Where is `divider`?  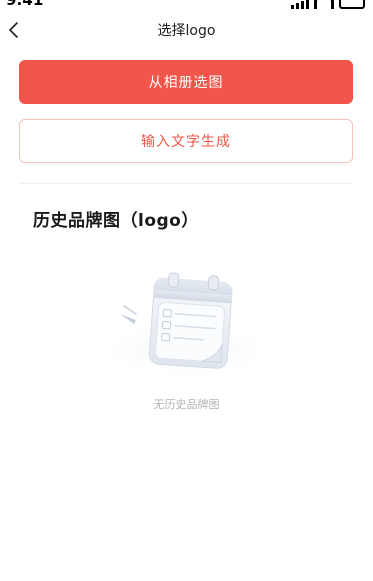
divider is located at coordinates (186, 183).